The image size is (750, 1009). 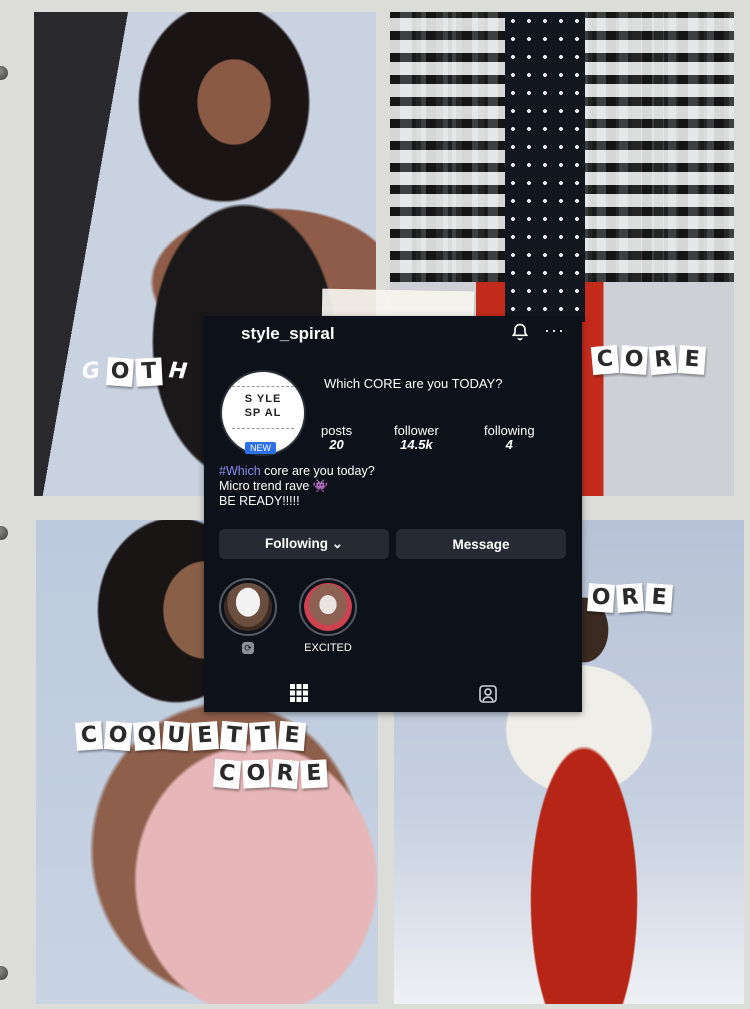 I want to click on story-highlight-excited: EXCITED, so click(x=328, y=616).